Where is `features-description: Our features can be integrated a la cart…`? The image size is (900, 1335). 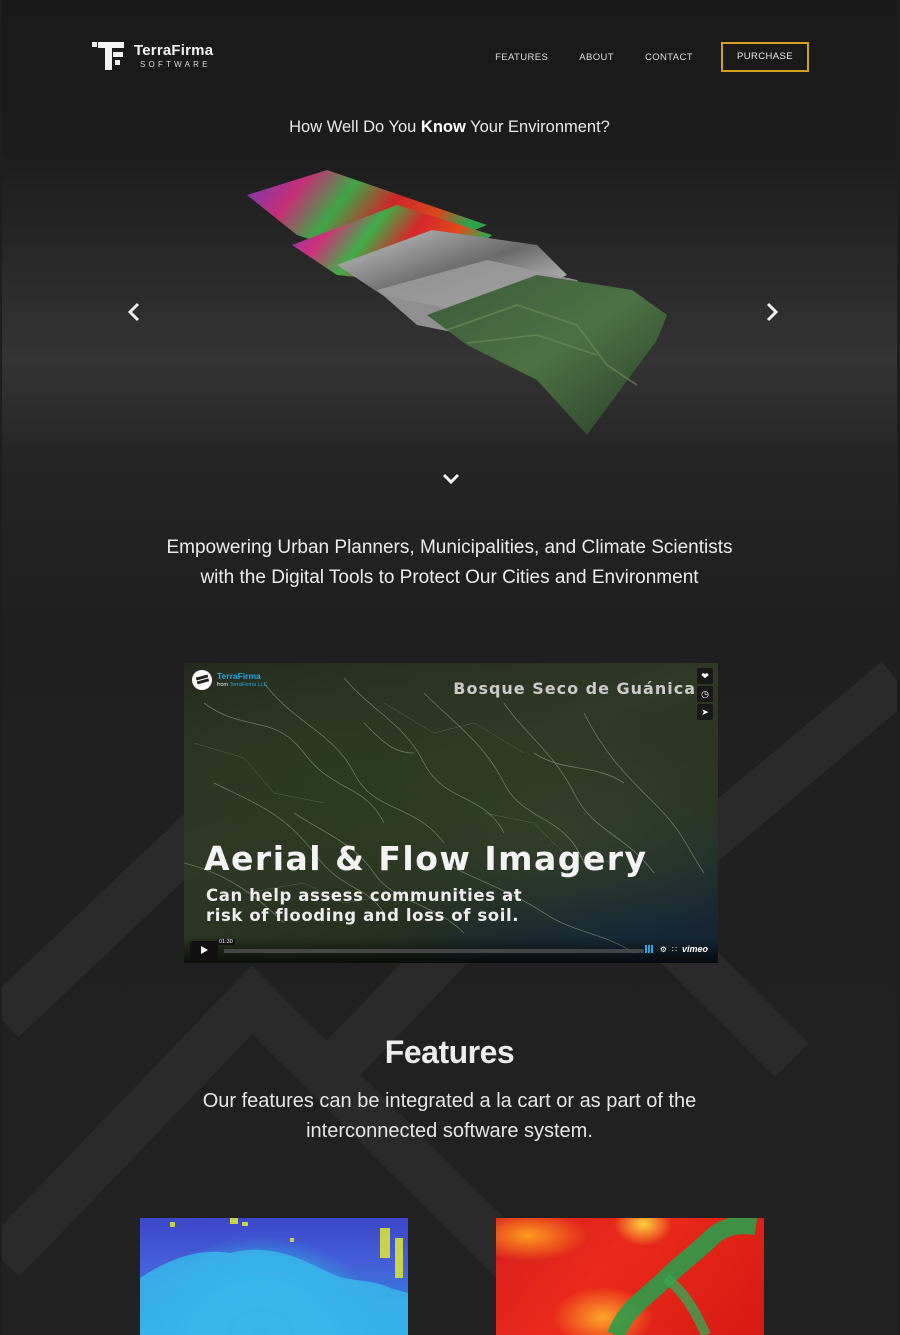 features-description: Our features can be integrated a la cart… is located at coordinates (449, 1116).